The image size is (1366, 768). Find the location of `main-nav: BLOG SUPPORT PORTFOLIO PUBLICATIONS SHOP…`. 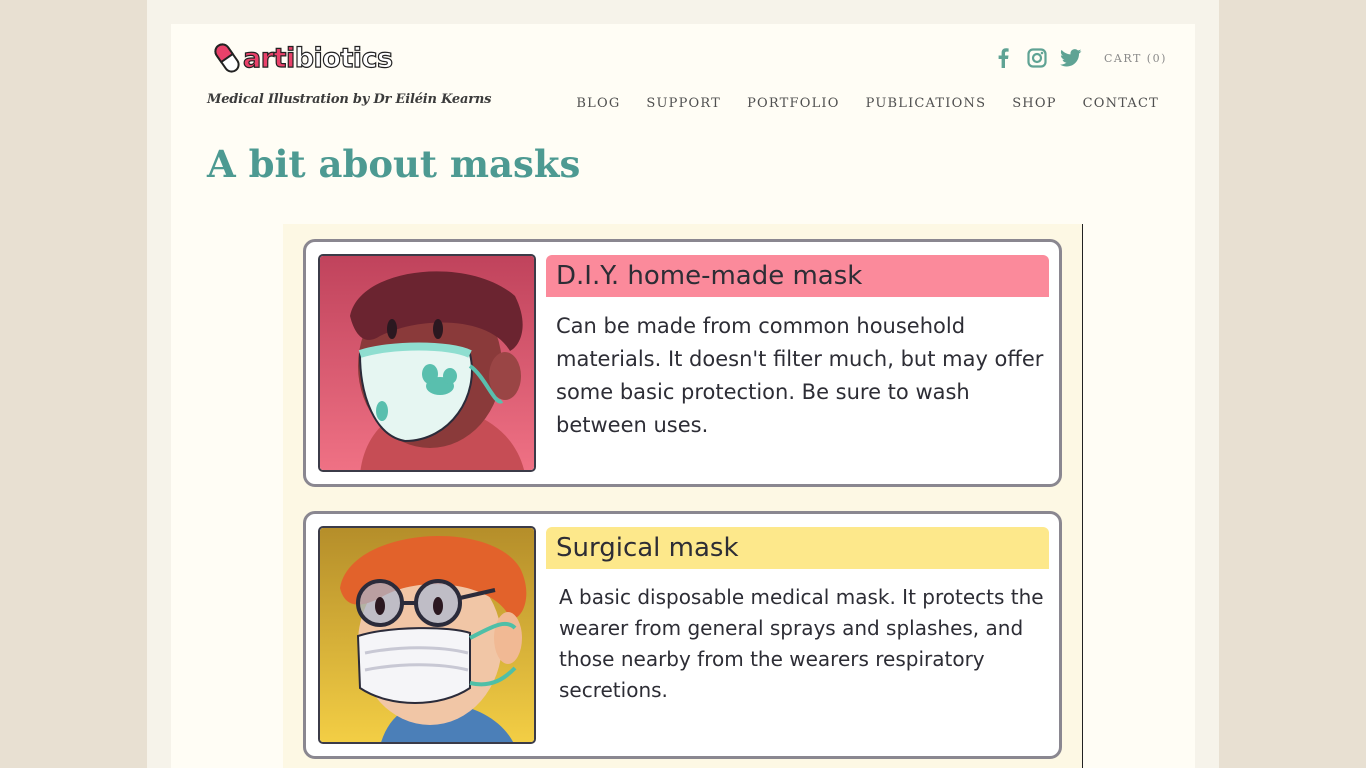

main-nav: BLOG SUPPORT PORTFOLIO PUBLICATIONS SHOP… is located at coordinates (867, 103).